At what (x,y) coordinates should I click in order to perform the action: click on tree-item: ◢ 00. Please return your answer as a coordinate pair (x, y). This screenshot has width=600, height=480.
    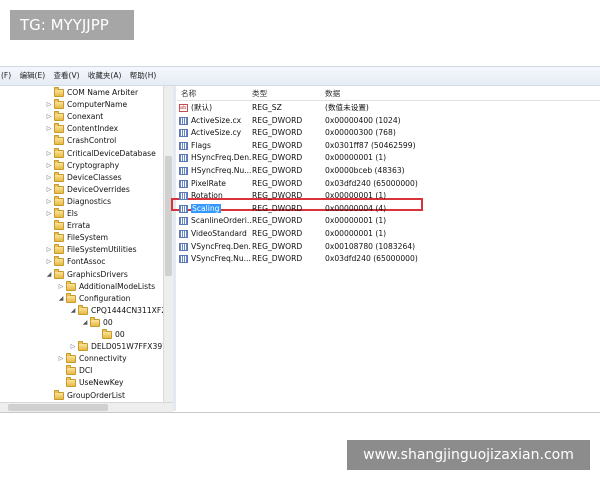
    Looking at the image, I should click on (97, 322).